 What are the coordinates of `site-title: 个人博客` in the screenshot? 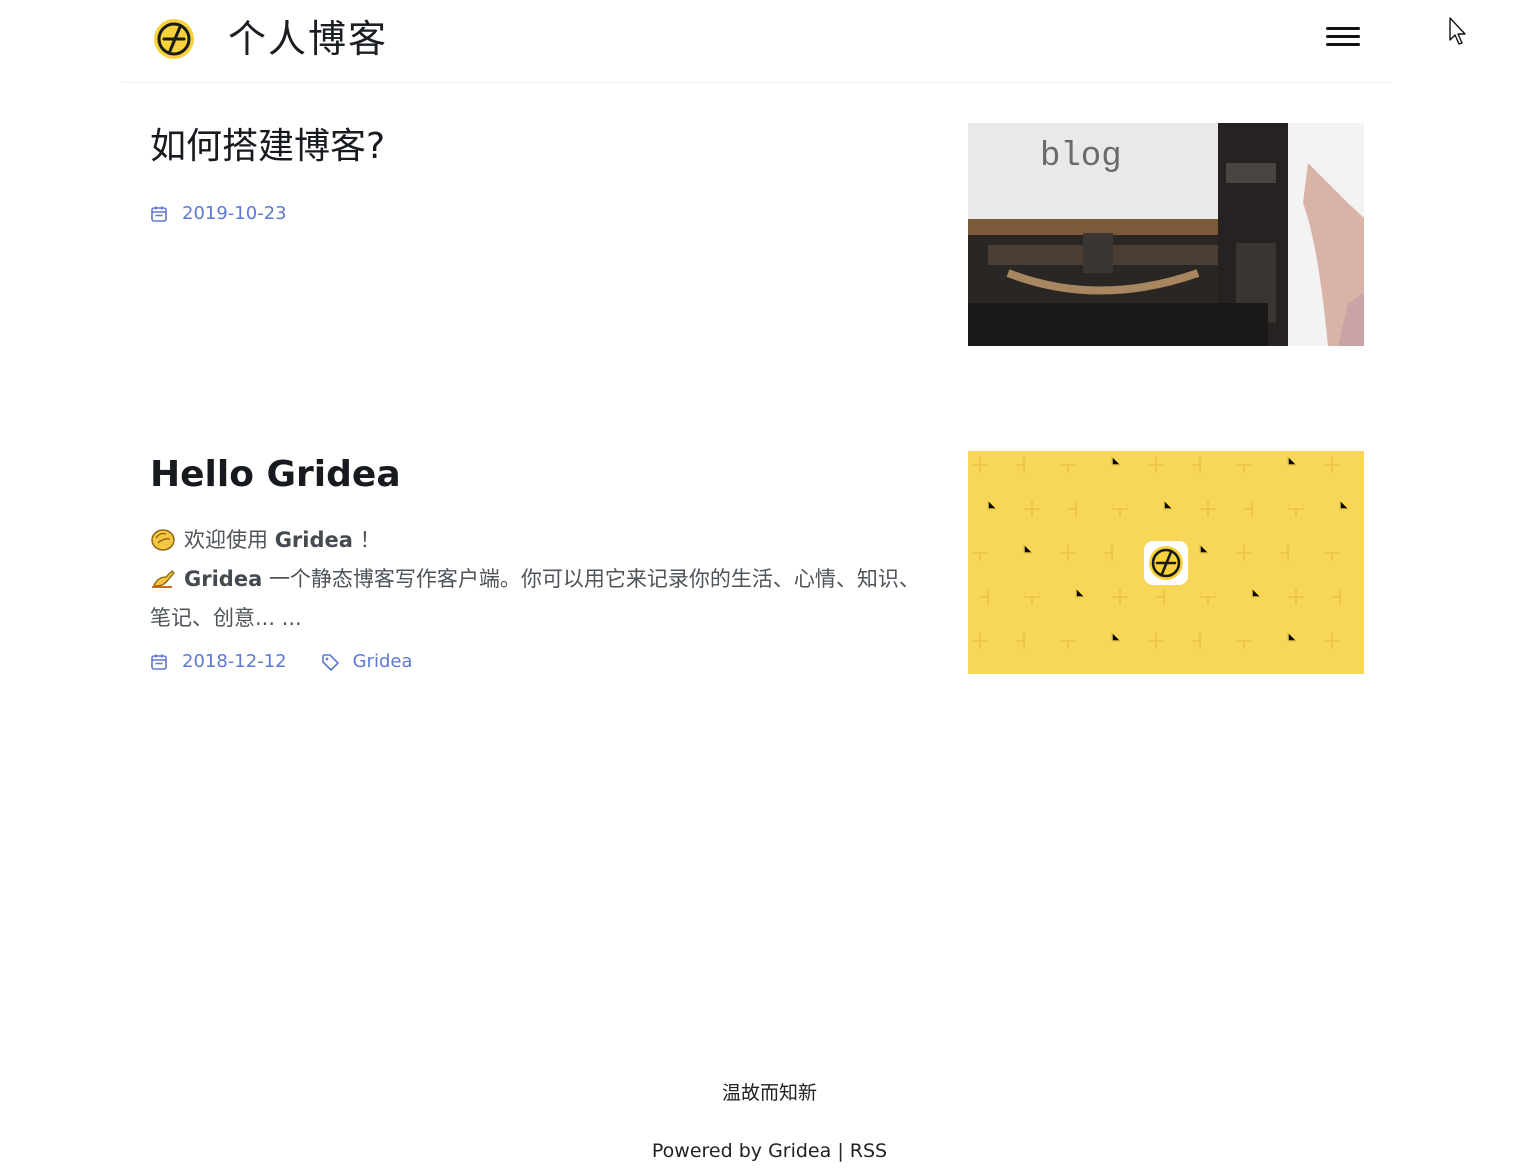 It's located at (308, 39).